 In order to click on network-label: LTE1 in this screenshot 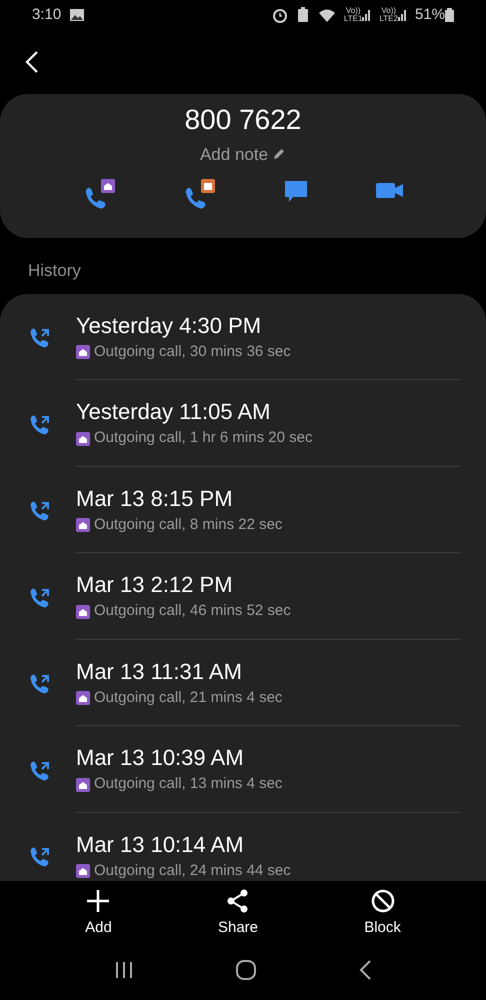, I will do `click(353, 18)`.